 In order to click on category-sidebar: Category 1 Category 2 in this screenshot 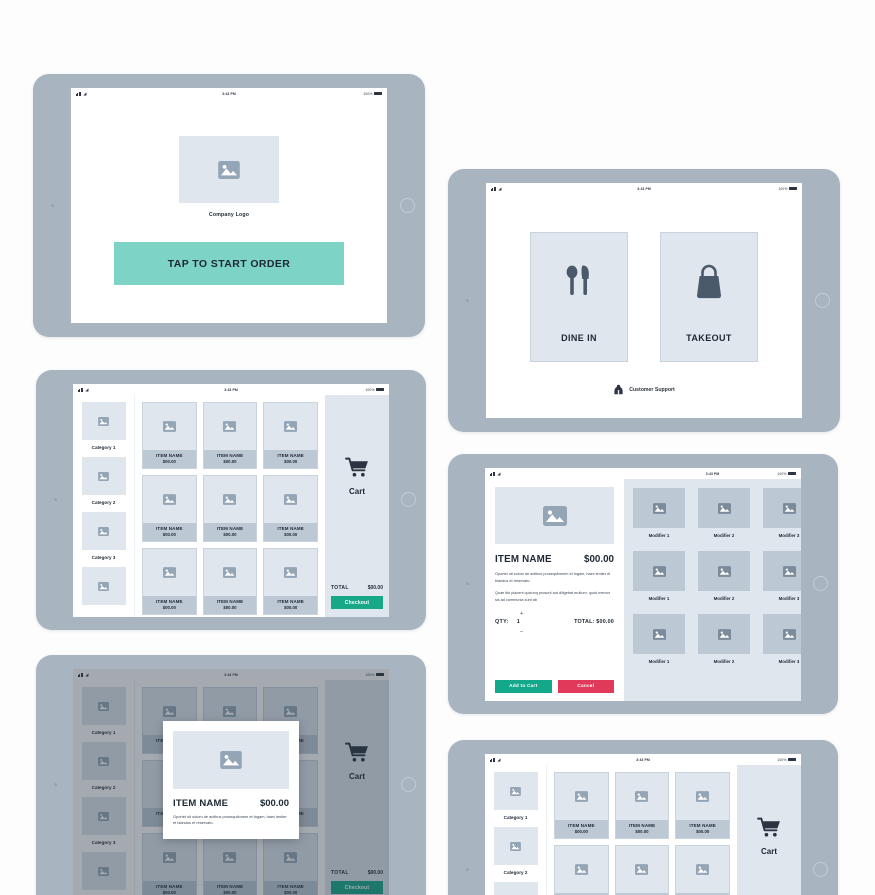, I will do `click(516, 830)`.